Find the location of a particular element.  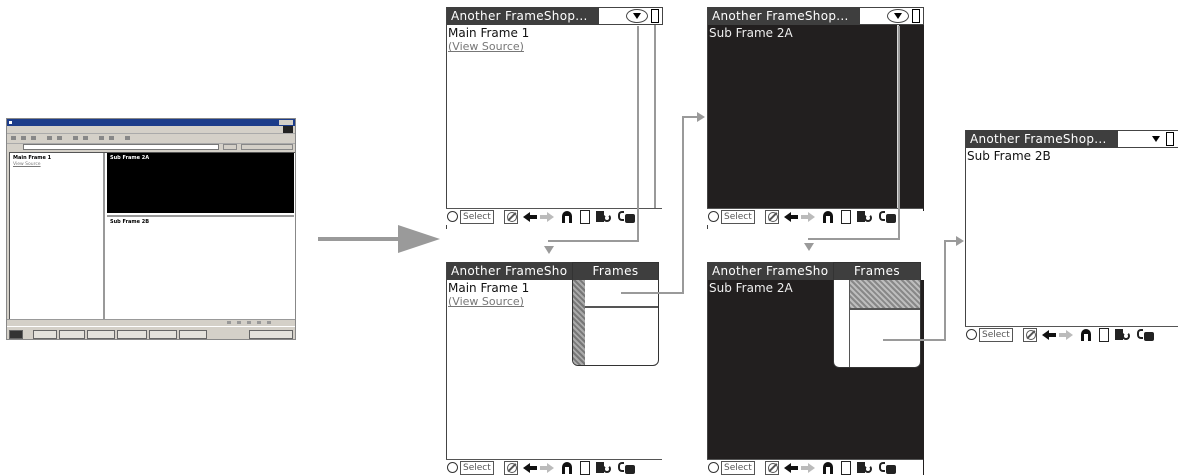

connector-main-frame-to-sub-frame-2a is located at coordinates (683, 205).